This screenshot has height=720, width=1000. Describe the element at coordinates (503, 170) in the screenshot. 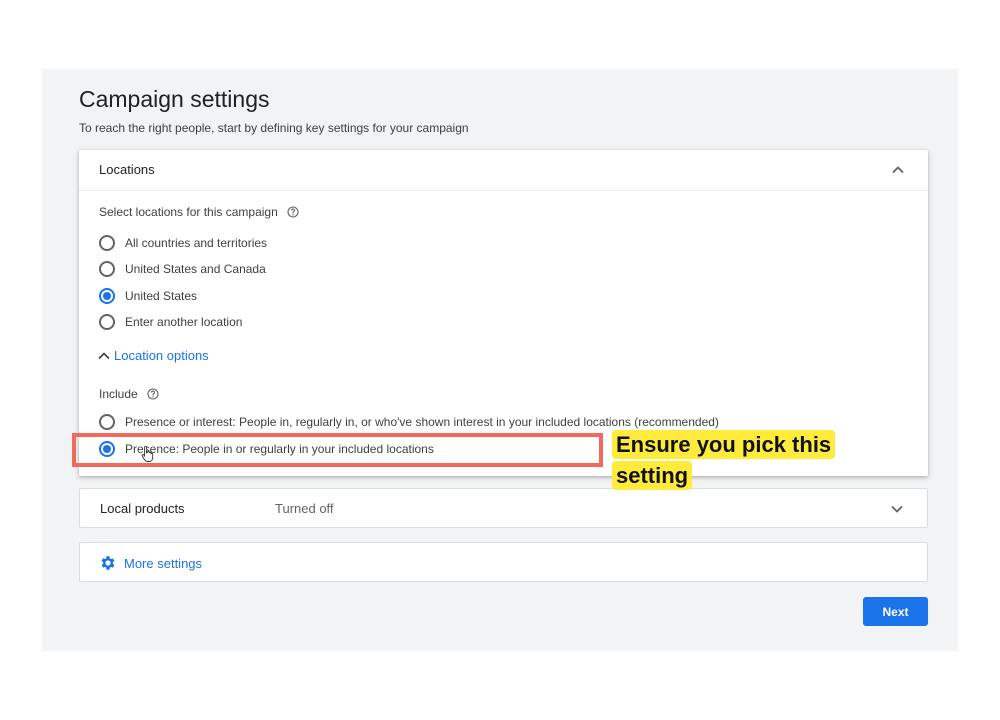

I see `locations-header: Locations` at that location.